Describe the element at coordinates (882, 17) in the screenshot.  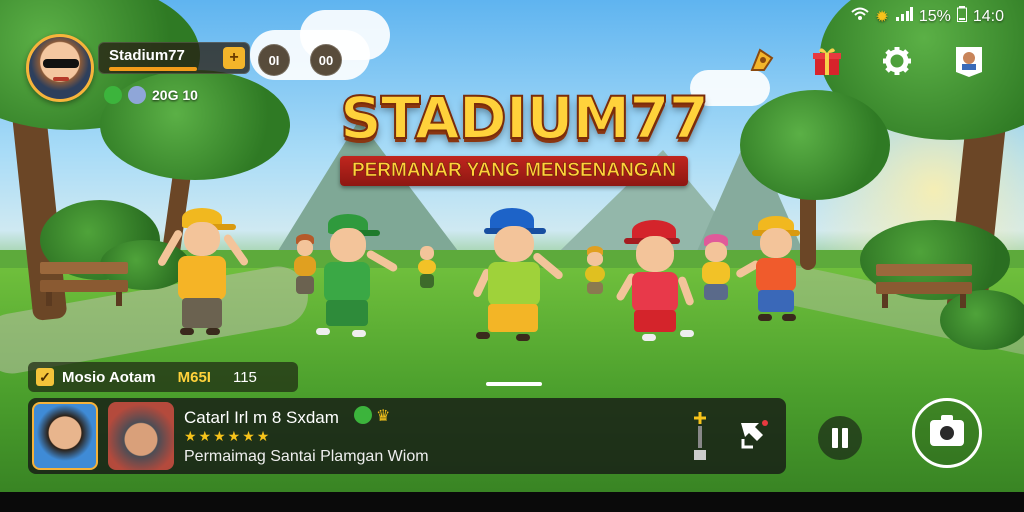
I see `sun-icon: ✹` at that location.